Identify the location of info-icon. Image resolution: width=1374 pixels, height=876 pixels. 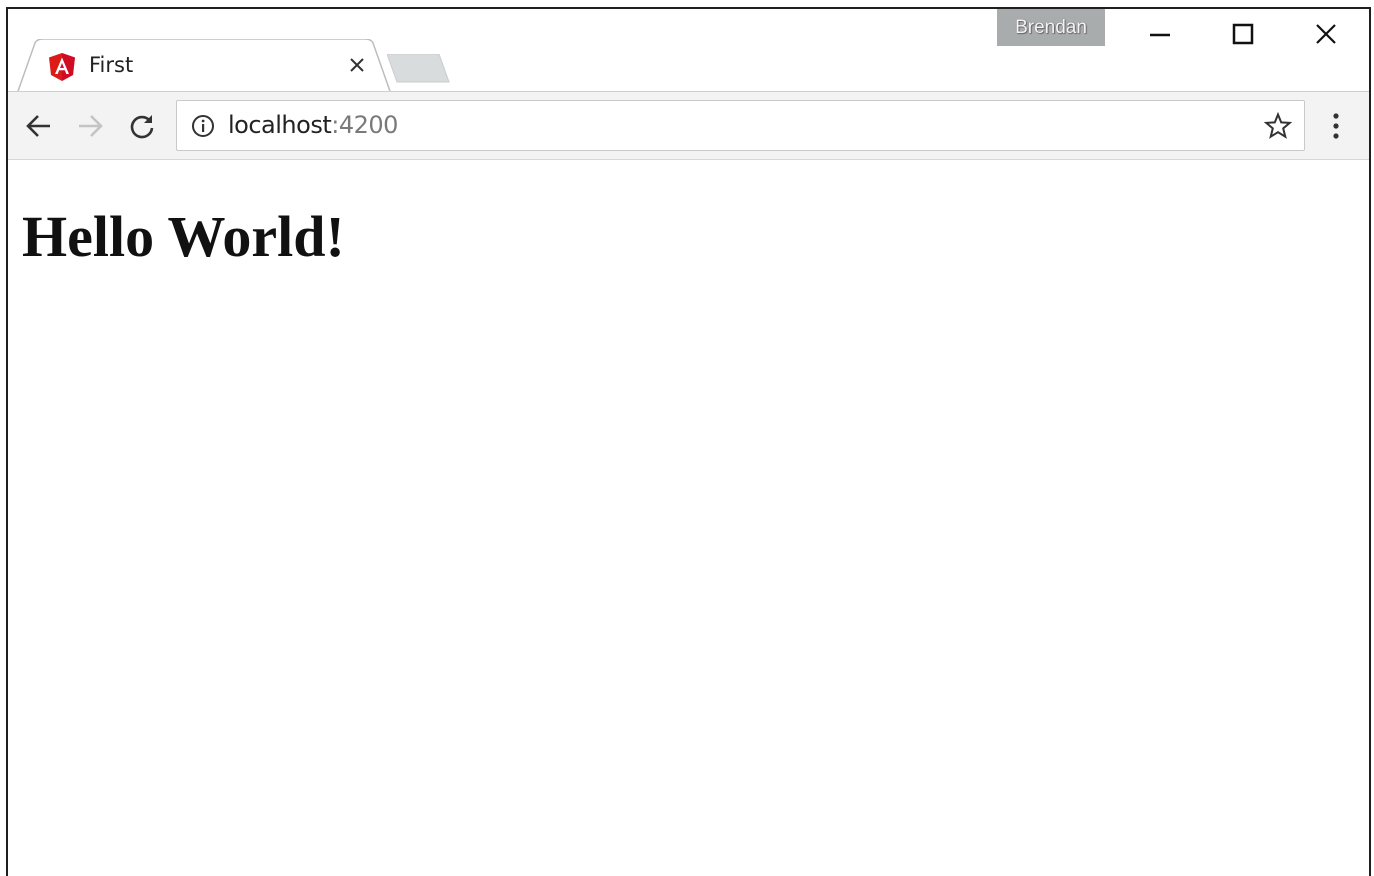
(203, 126).